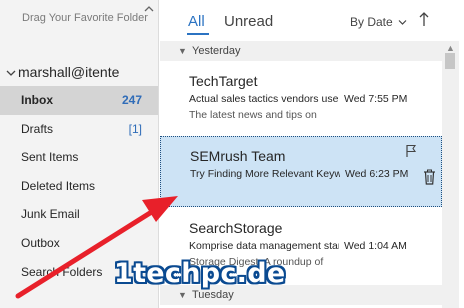 The height and width of the screenshot is (308, 464). What do you see at coordinates (216, 51) in the screenshot?
I see `group-label: Yesterday` at bounding box center [216, 51].